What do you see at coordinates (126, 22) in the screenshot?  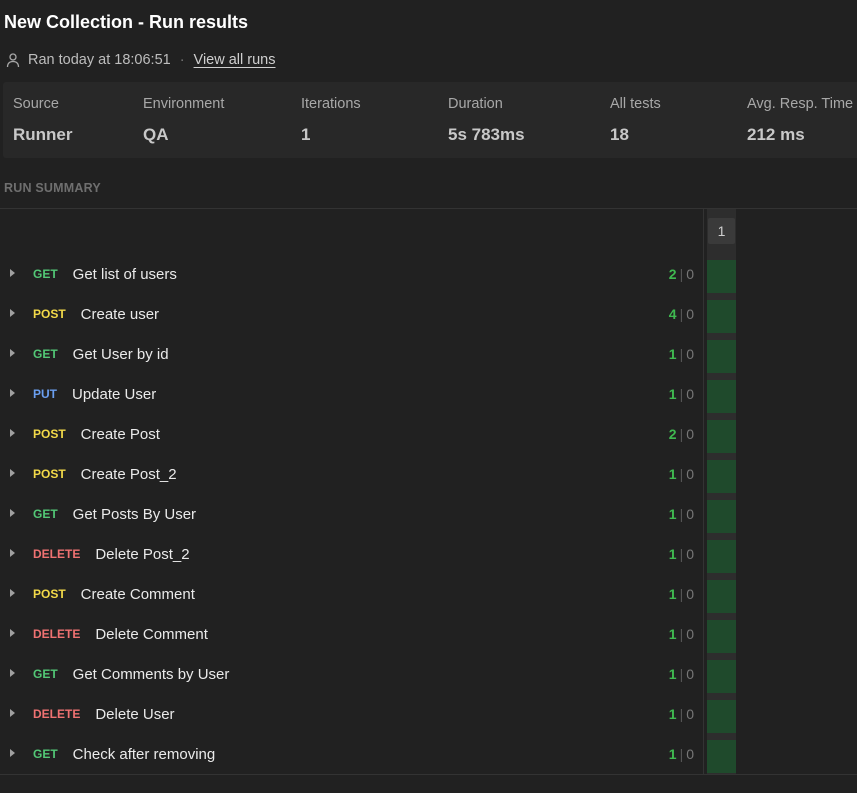 I see `page-title: New Collection - Run results` at bounding box center [126, 22].